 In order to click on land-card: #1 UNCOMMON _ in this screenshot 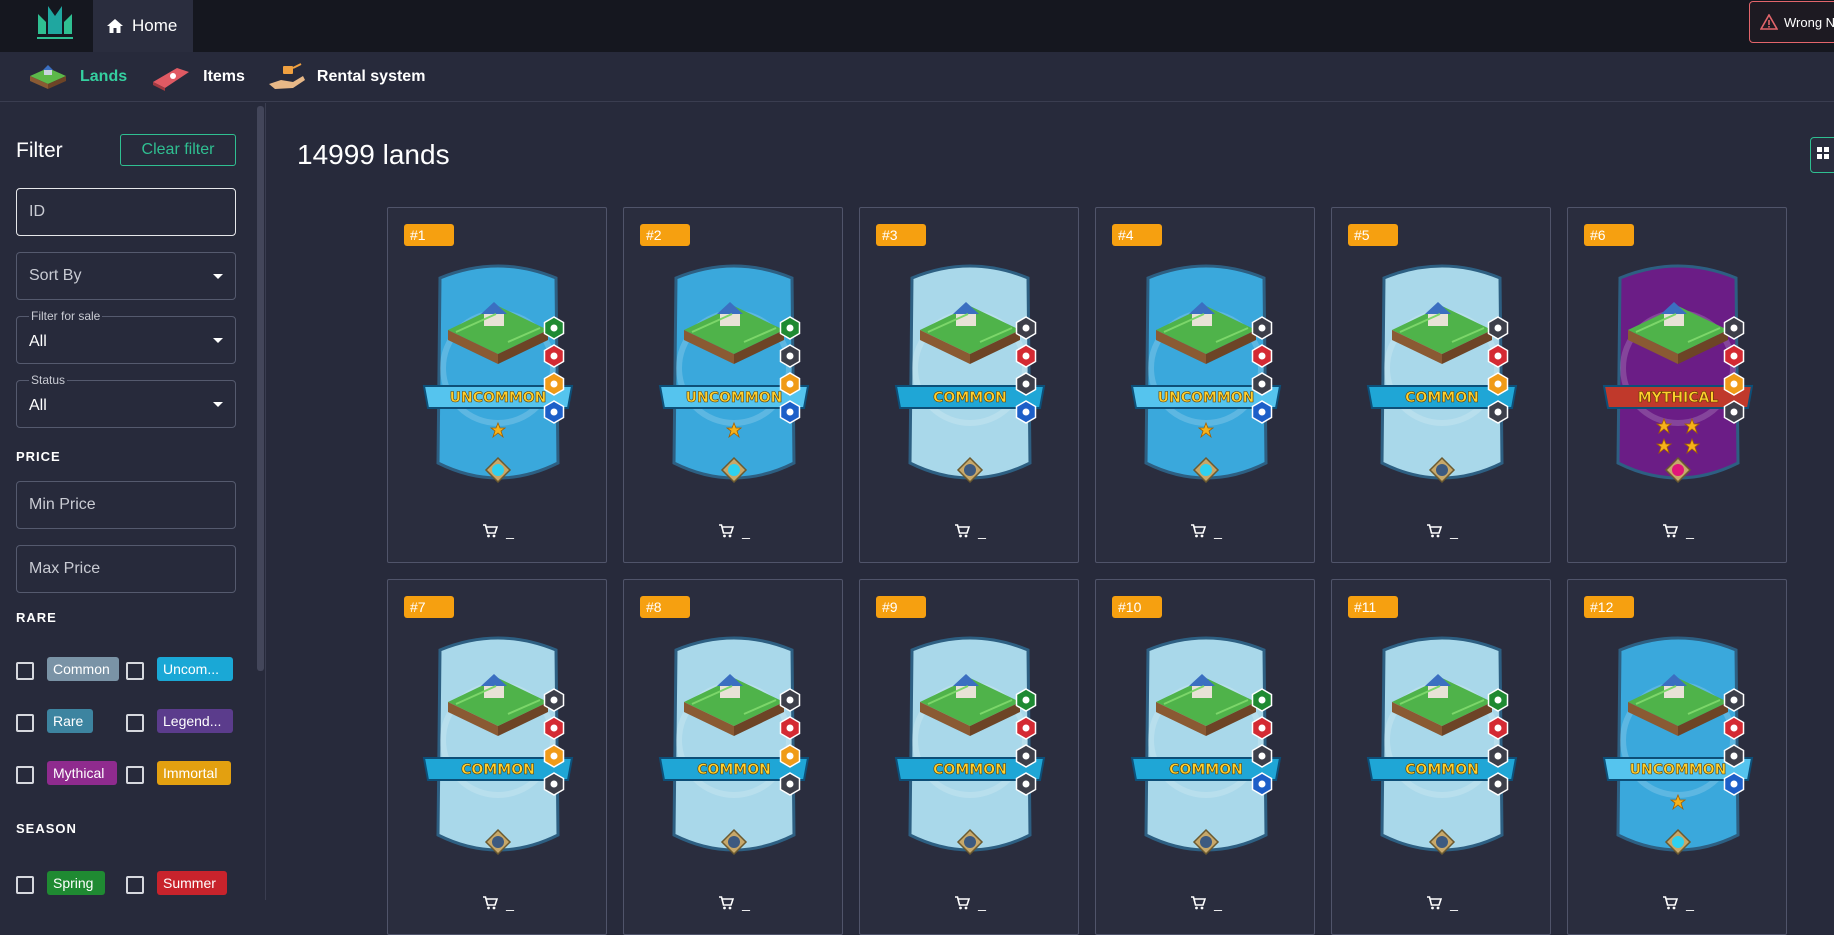, I will do `click(497, 385)`.